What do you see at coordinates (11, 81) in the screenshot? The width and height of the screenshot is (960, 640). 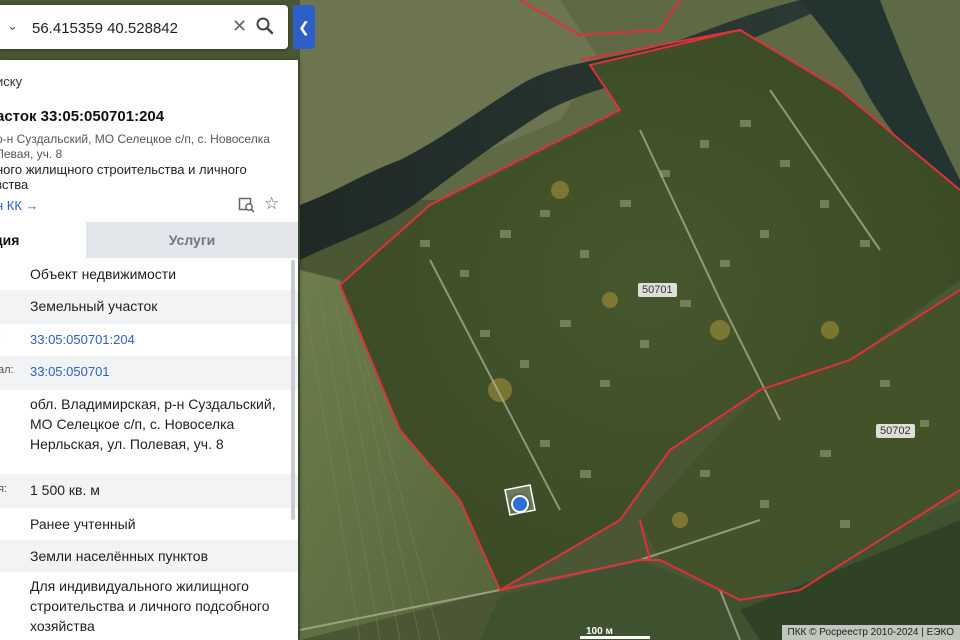 I see `back-to-search-link: иску` at bounding box center [11, 81].